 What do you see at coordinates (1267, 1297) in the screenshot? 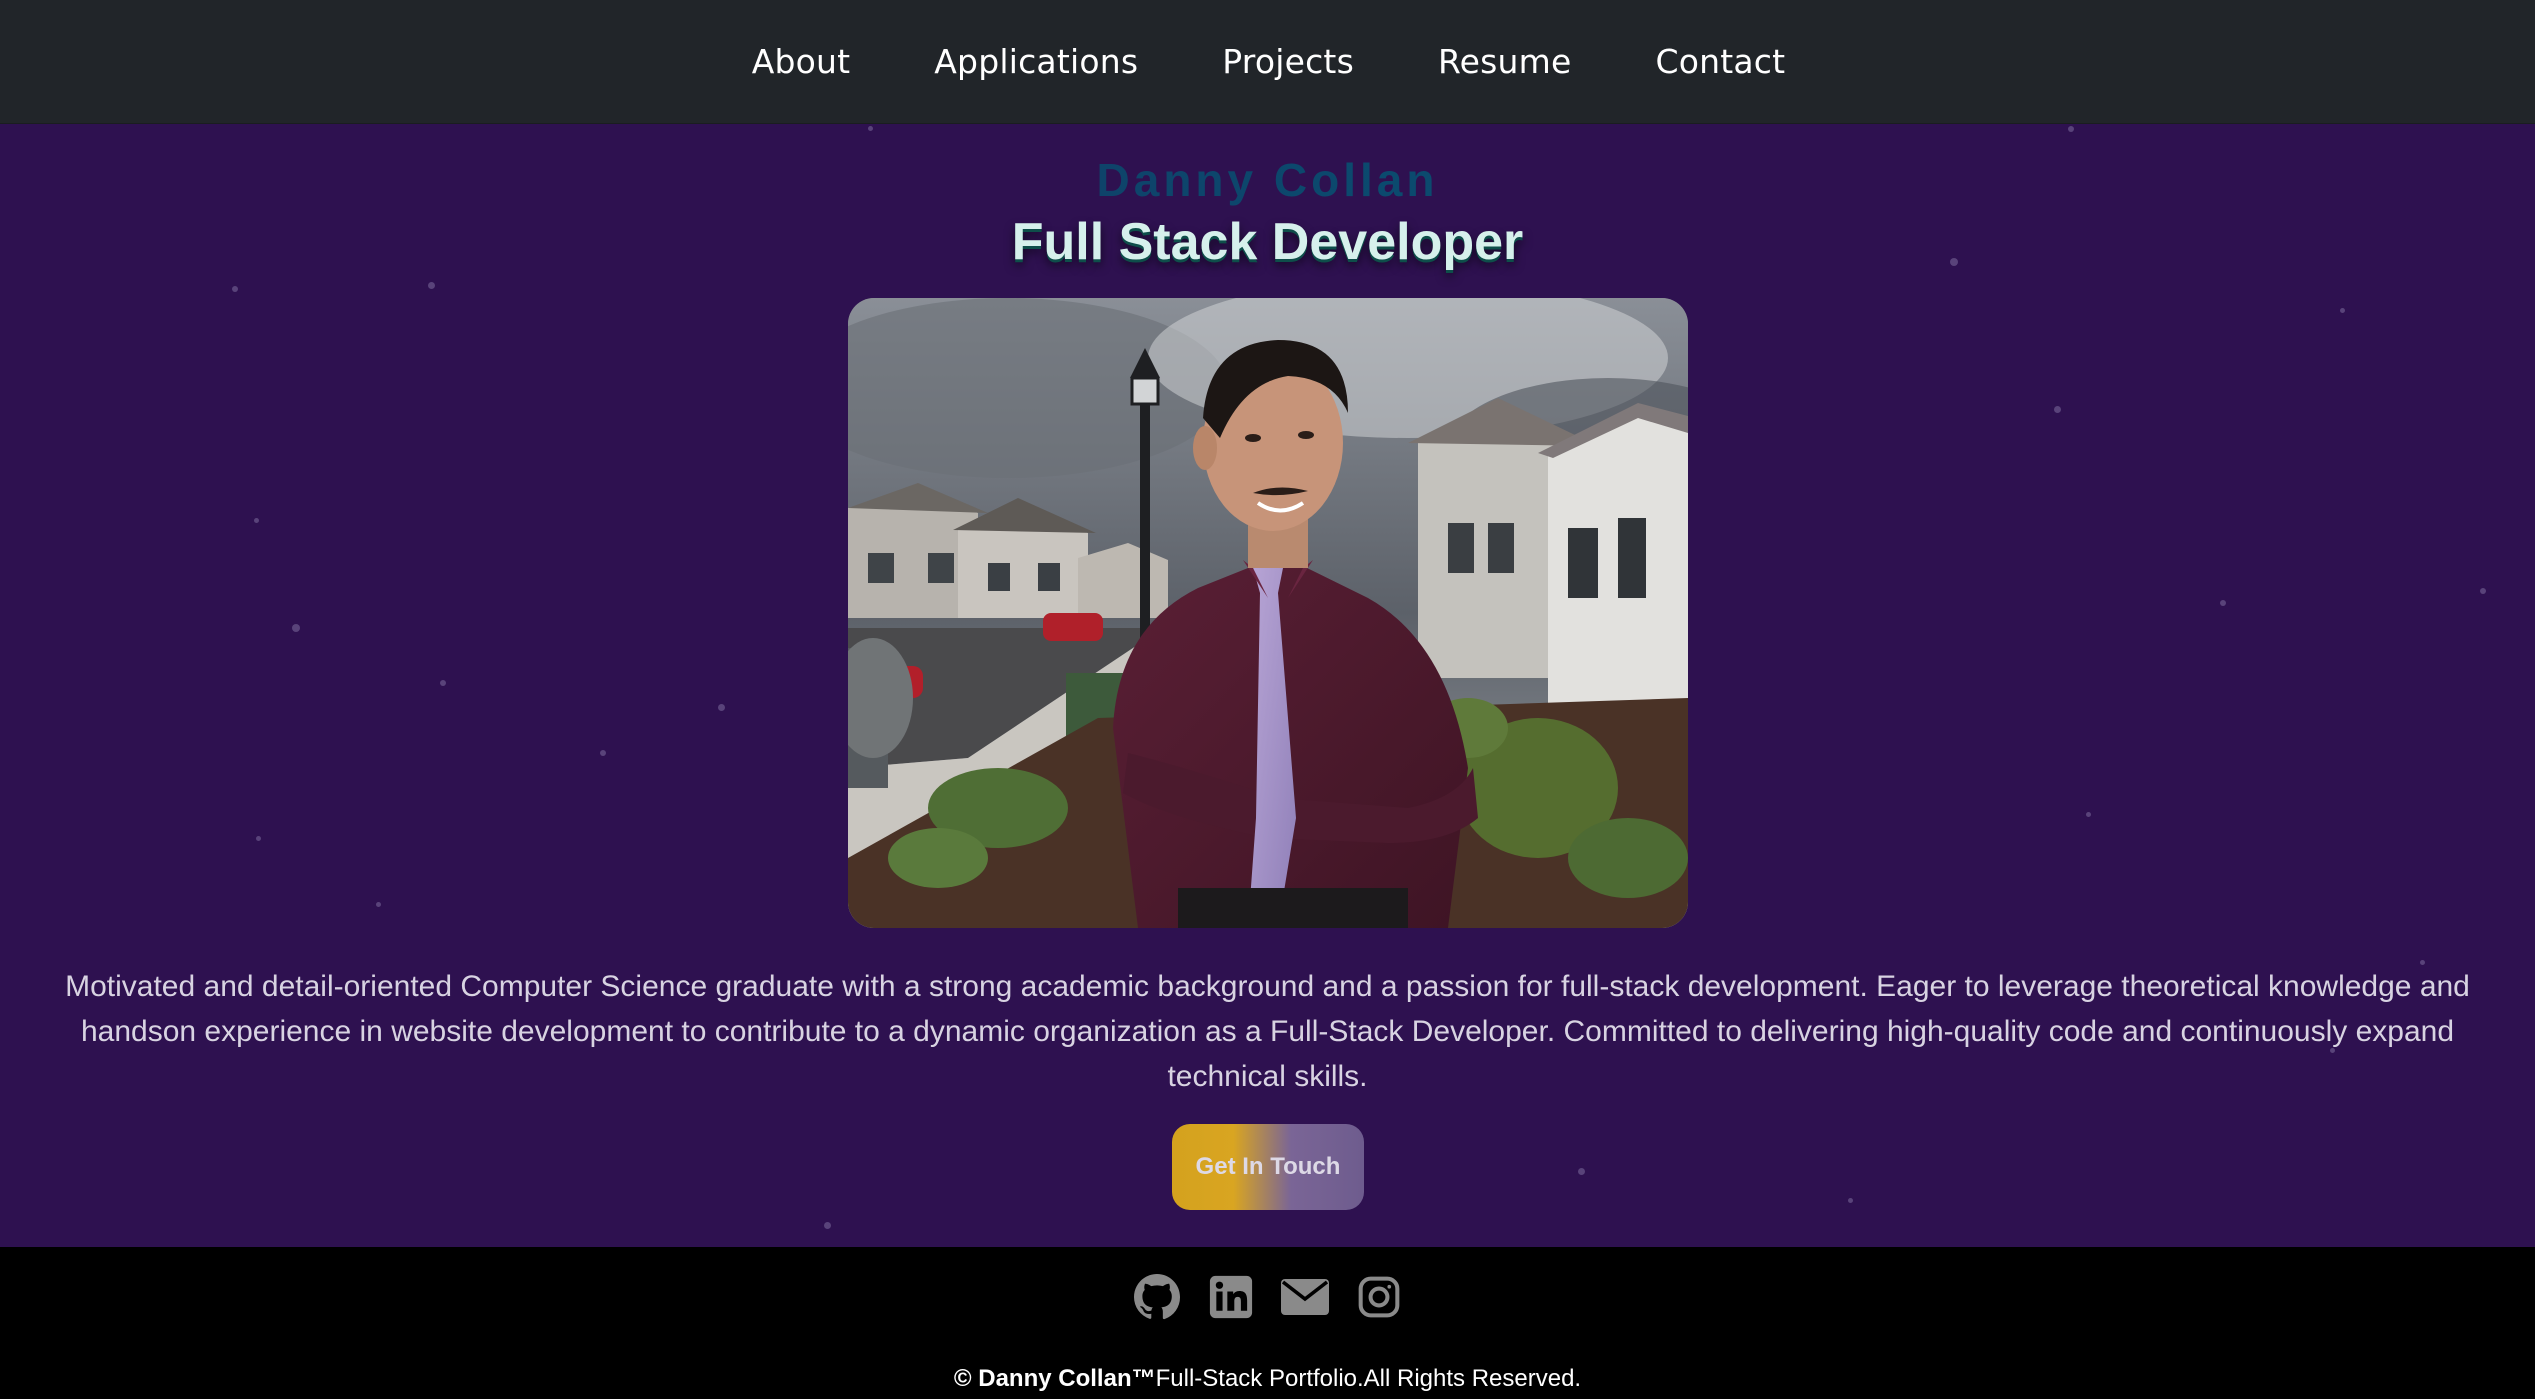
I see `social-links` at bounding box center [1267, 1297].